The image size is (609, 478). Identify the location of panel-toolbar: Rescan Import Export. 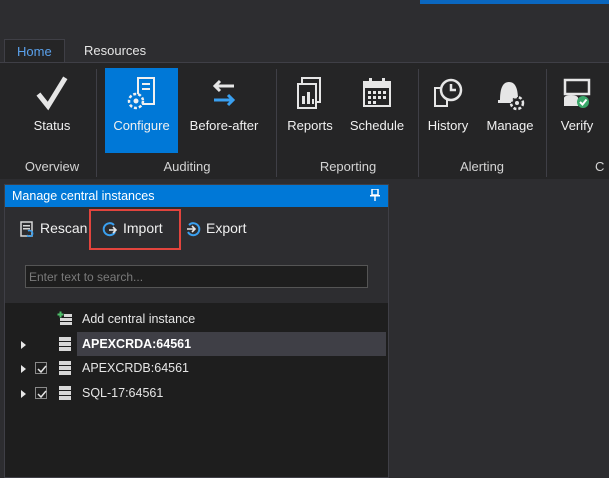
(196, 229).